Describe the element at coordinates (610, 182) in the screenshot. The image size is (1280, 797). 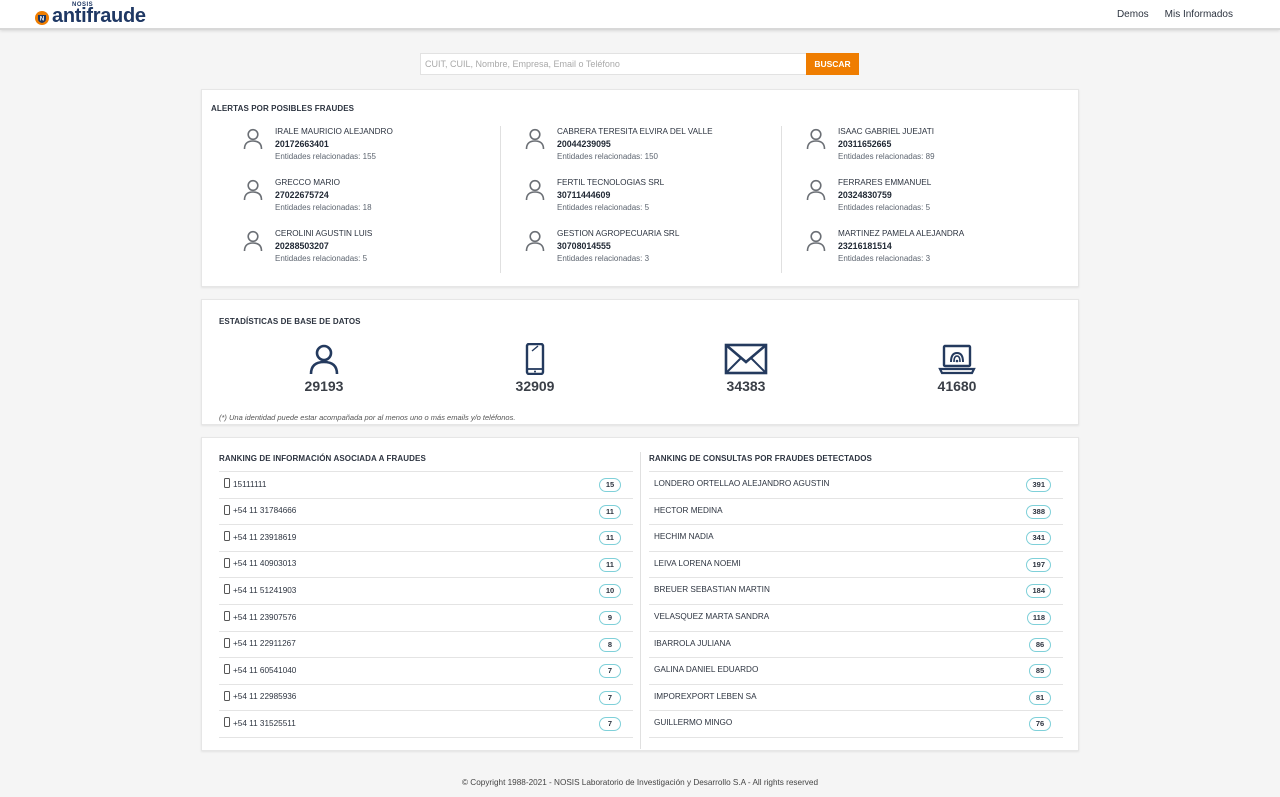
I see `alert-name: FERTIL TECNOLOGIAS SRL` at that location.